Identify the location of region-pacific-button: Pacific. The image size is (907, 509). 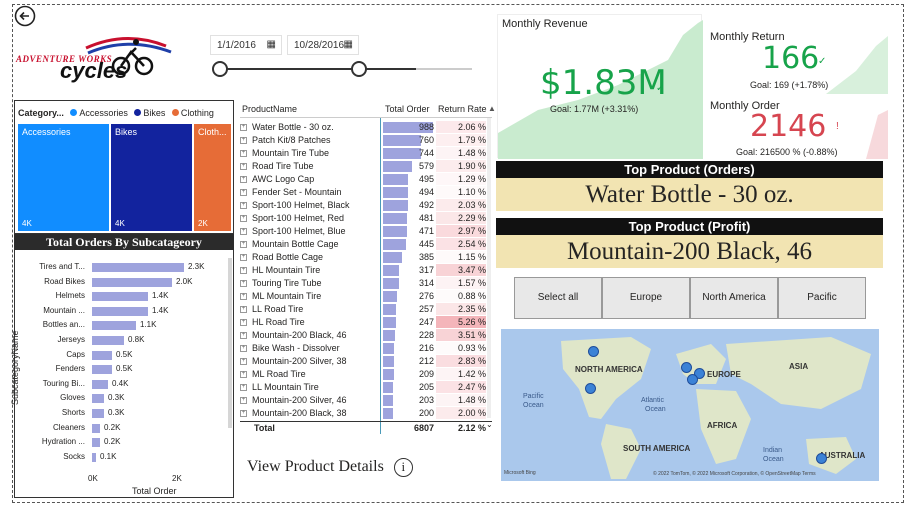
(822, 298).